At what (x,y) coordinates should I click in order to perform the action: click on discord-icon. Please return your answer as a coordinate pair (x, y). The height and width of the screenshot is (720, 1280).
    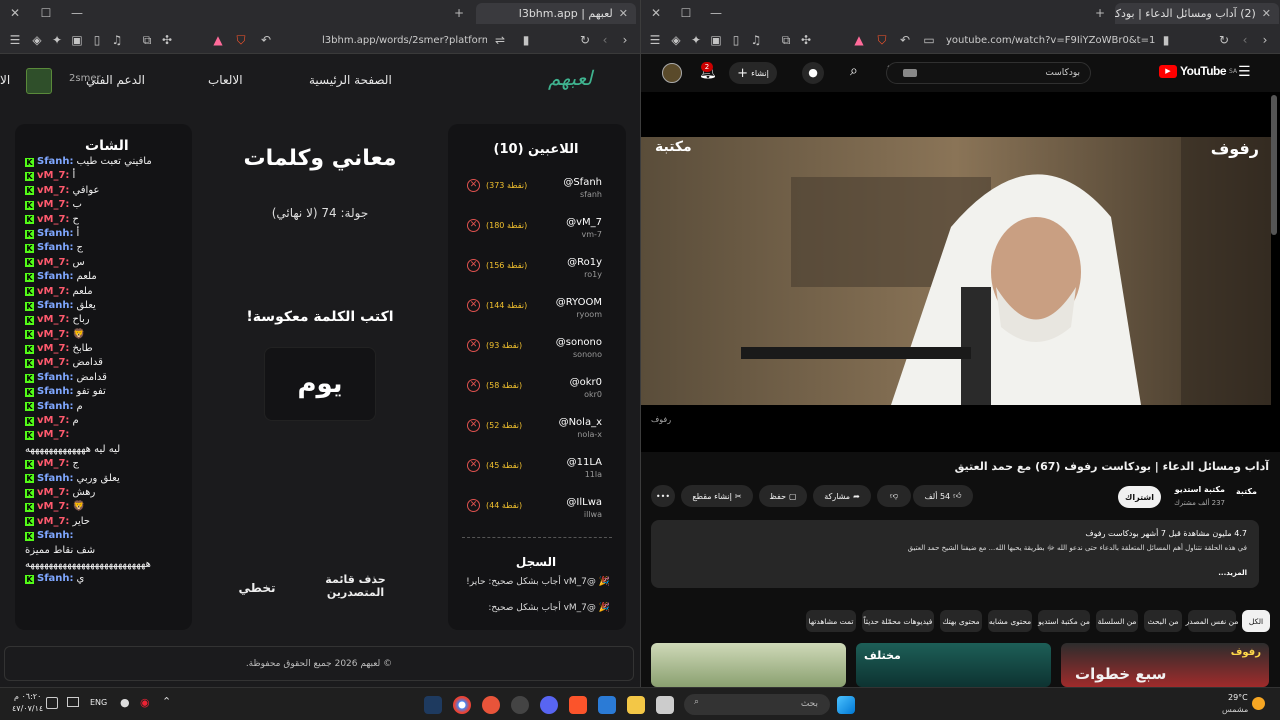
    Looking at the image, I should click on (549, 705).